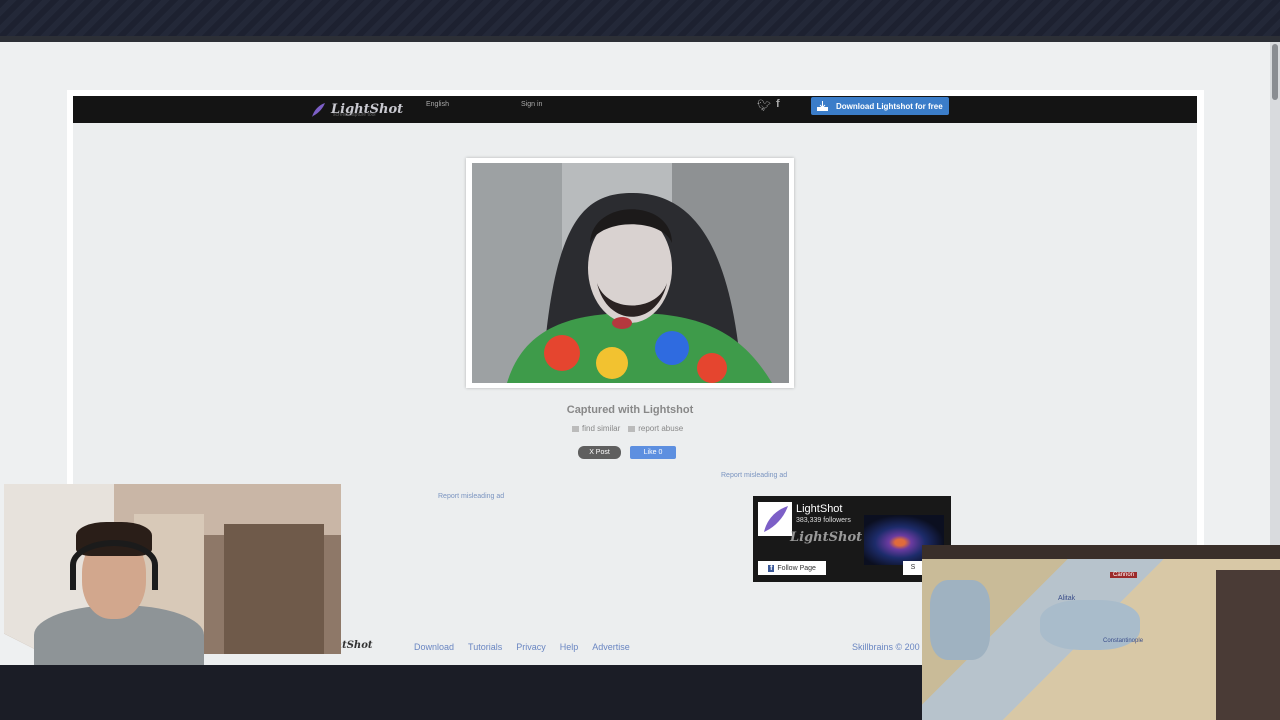 Image resolution: width=1280 pixels, height=720 pixels. I want to click on footer-link-help: Help, so click(569, 647).